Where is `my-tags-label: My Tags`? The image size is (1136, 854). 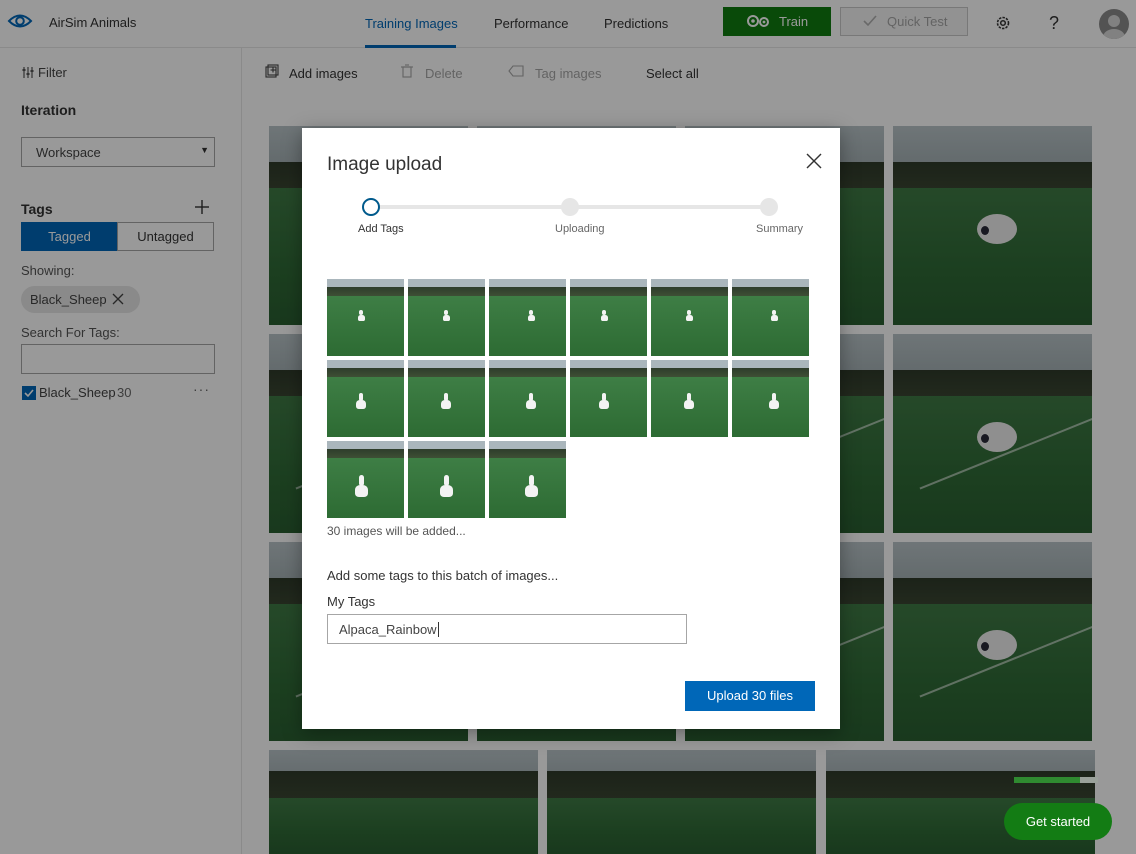
my-tags-label: My Tags is located at coordinates (351, 601).